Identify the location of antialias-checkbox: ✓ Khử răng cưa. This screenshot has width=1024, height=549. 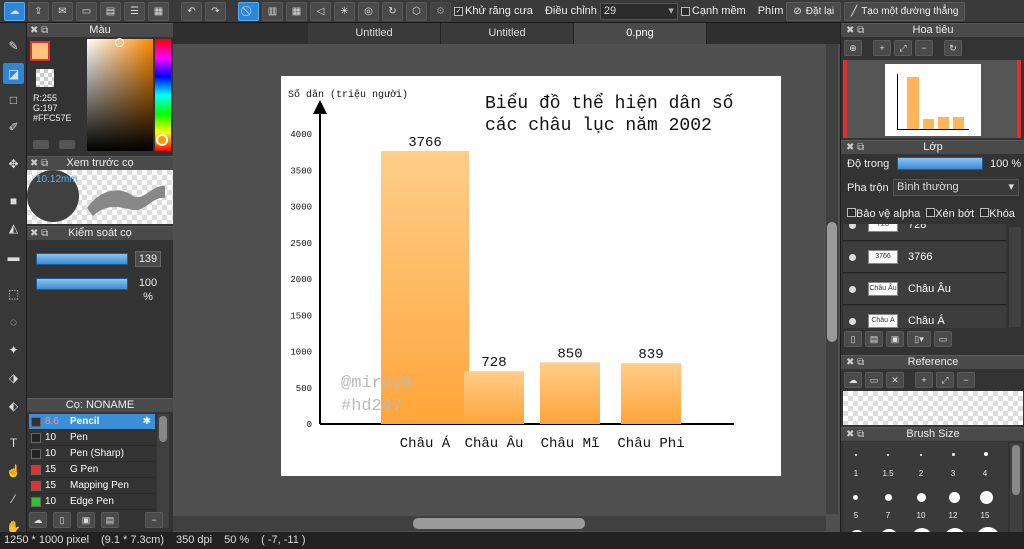
(493, 11).